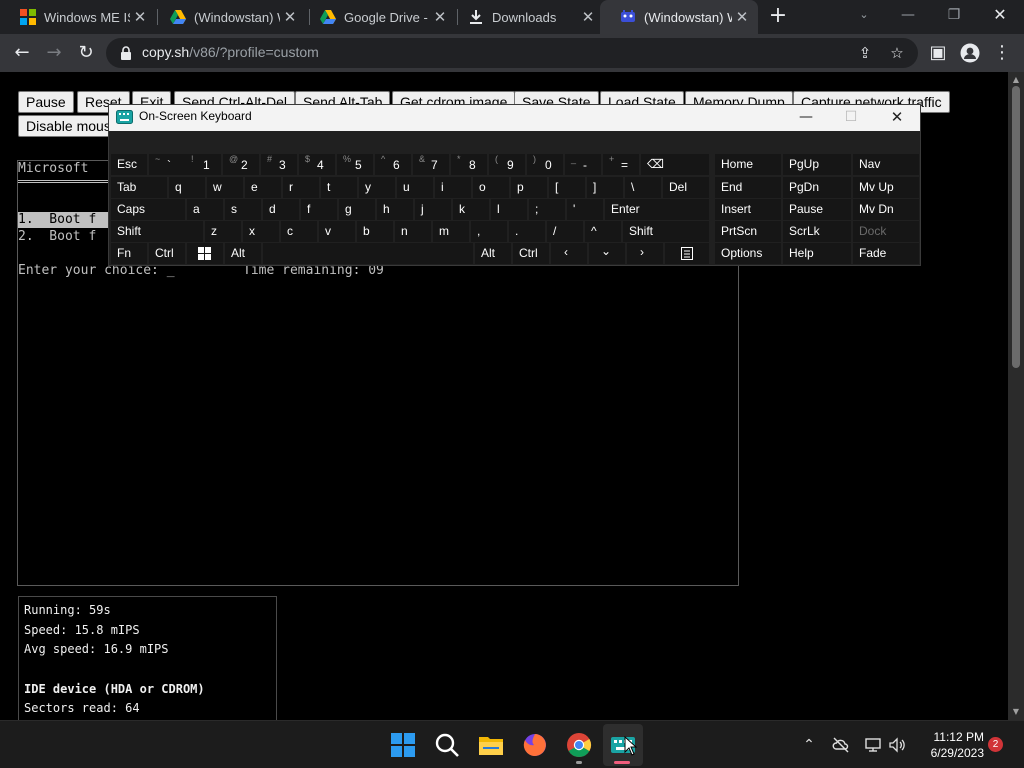 This screenshot has width=1024, height=768. Describe the element at coordinates (748, 253) in the screenshot. I see `osk-key-options: Options` at that location.